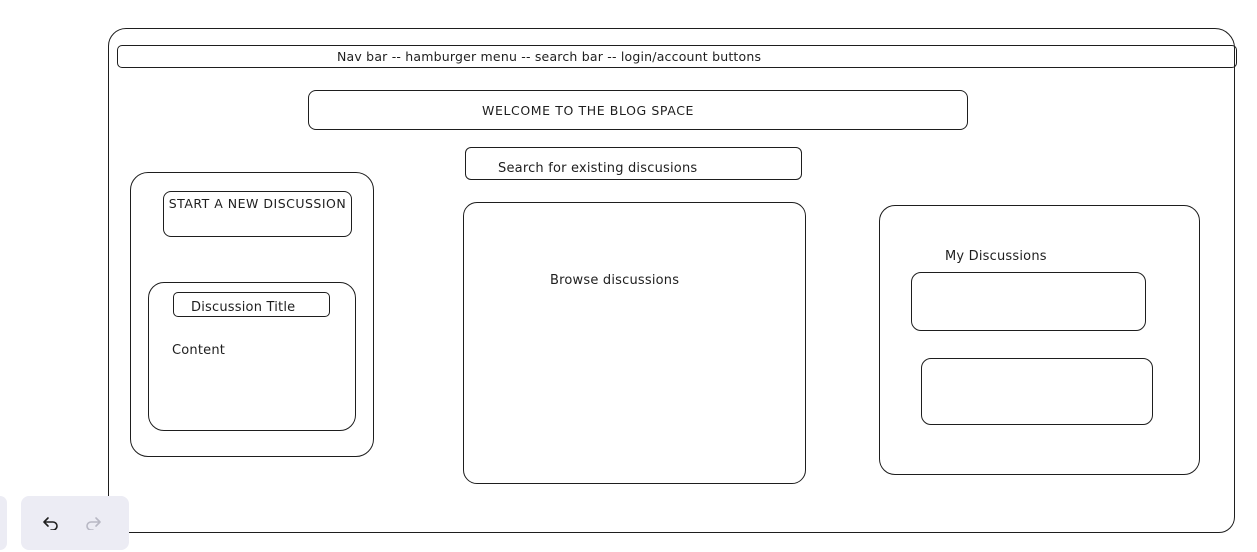  Describe the element at coordinates (257, 203) in the screenshot. I see `start-new-discussion-label: START A NEW DISCUSSION` at that location.